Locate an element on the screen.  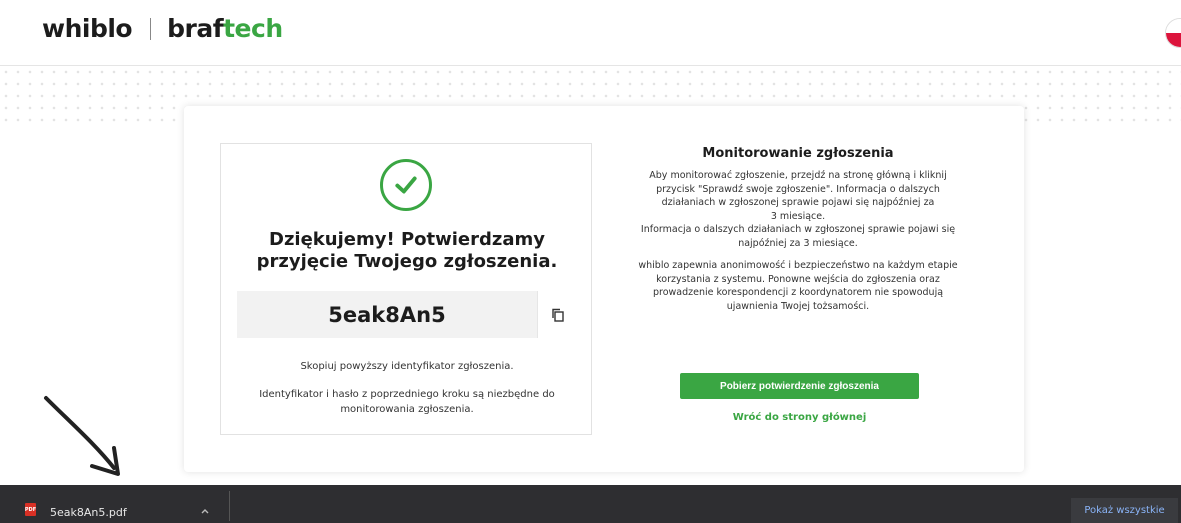
poland-flag-icon is located at coordinates (1173, 33).